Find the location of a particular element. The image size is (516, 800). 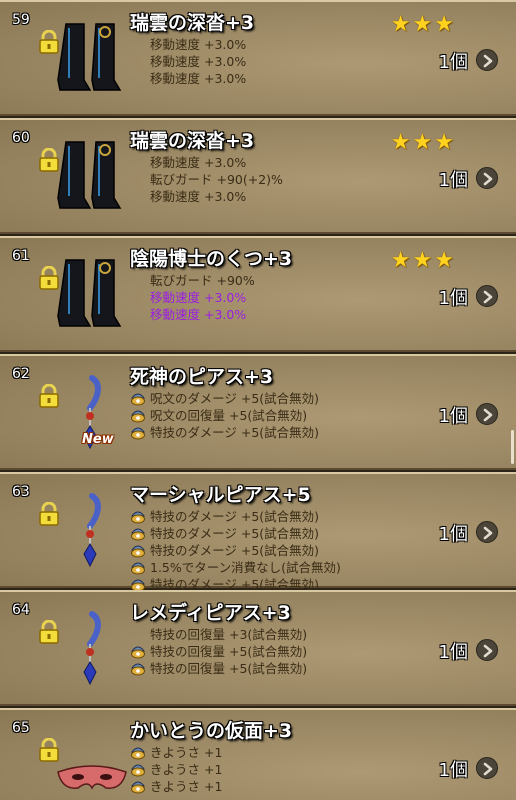

item-index: 64 is located at coordinates (21, 610).